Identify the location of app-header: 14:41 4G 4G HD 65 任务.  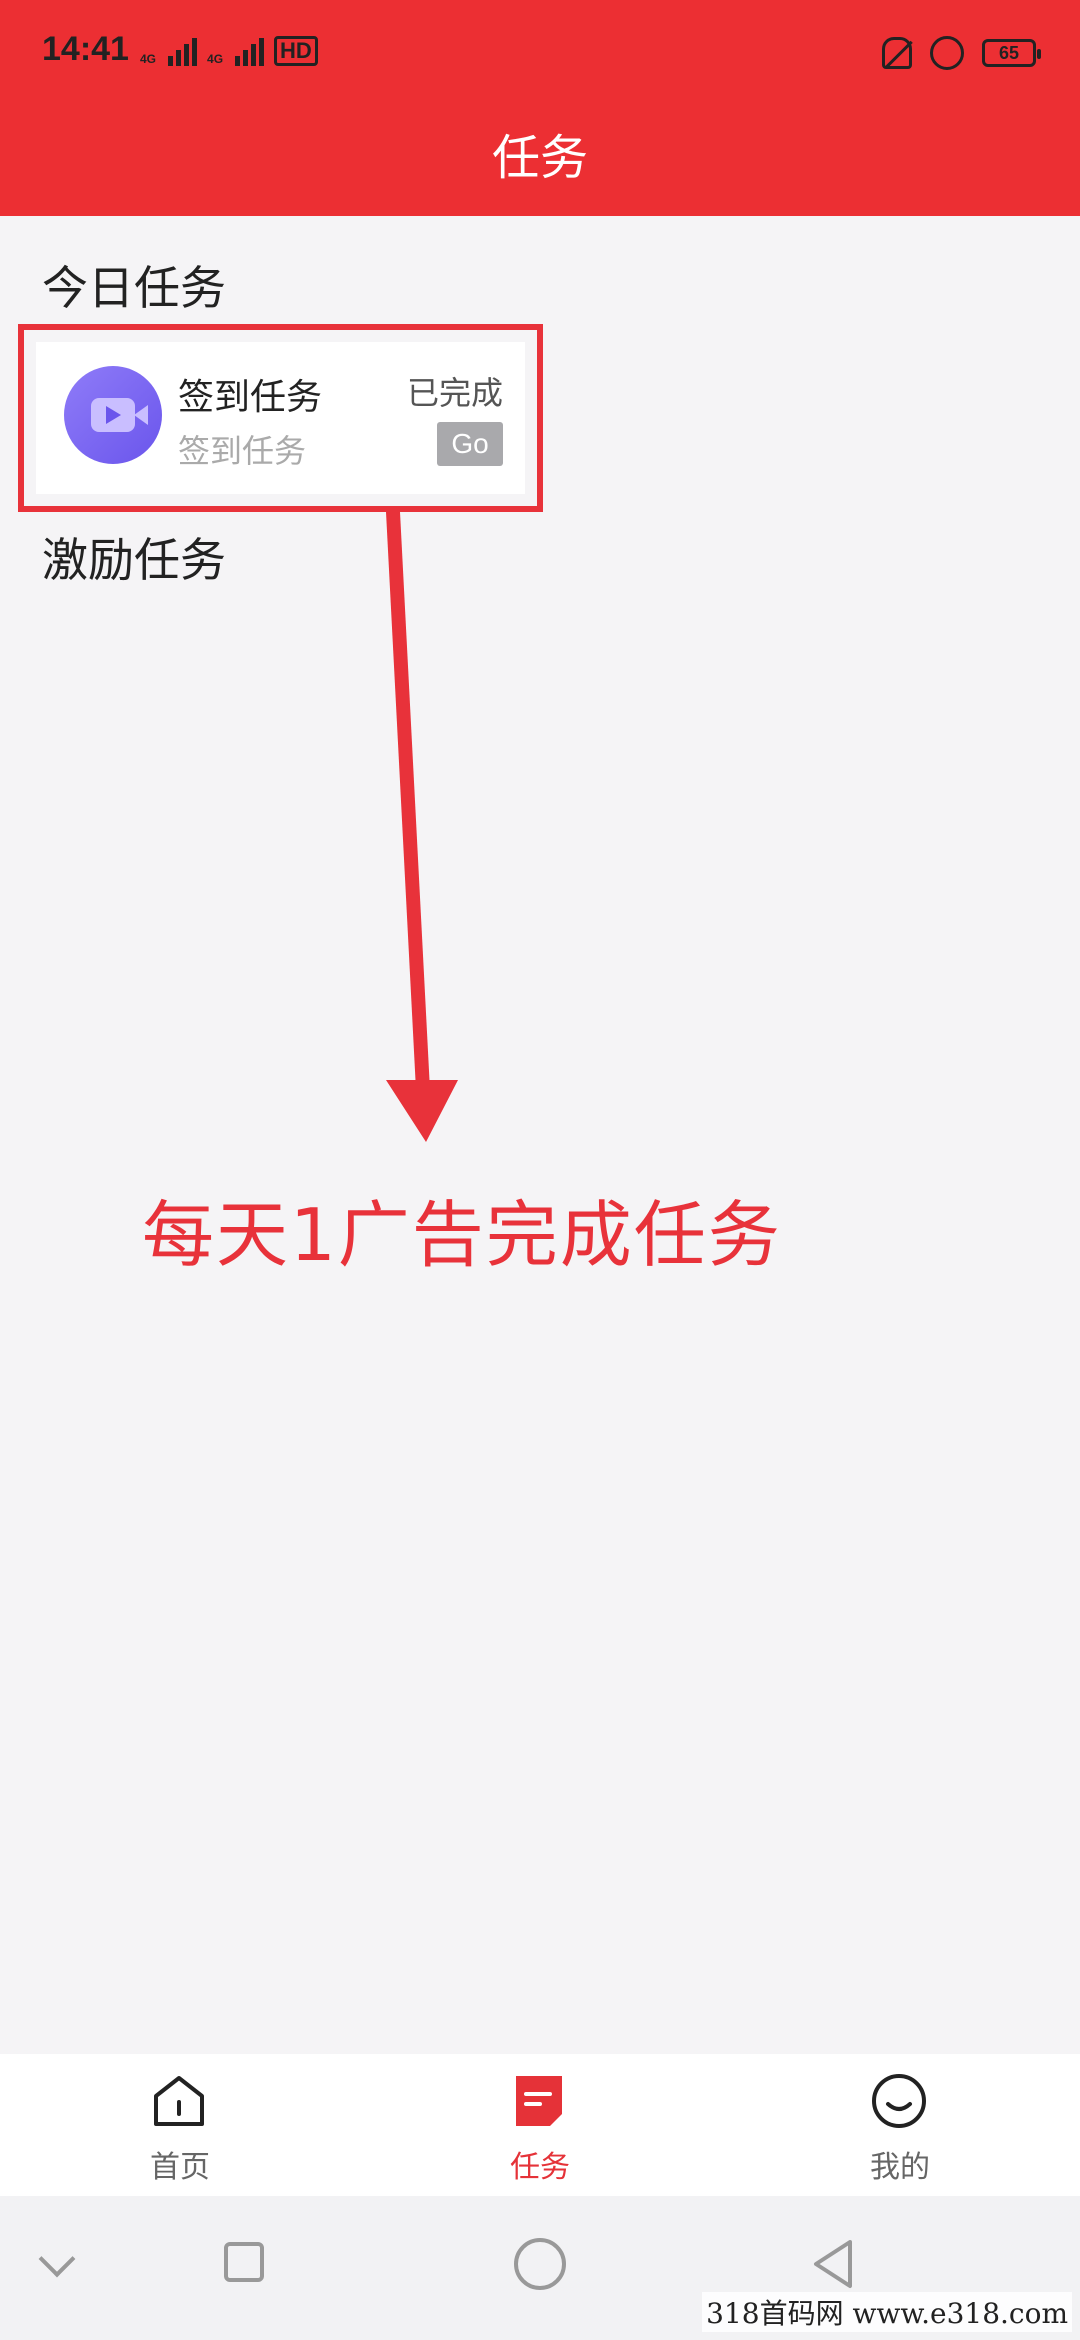
(540, 108).